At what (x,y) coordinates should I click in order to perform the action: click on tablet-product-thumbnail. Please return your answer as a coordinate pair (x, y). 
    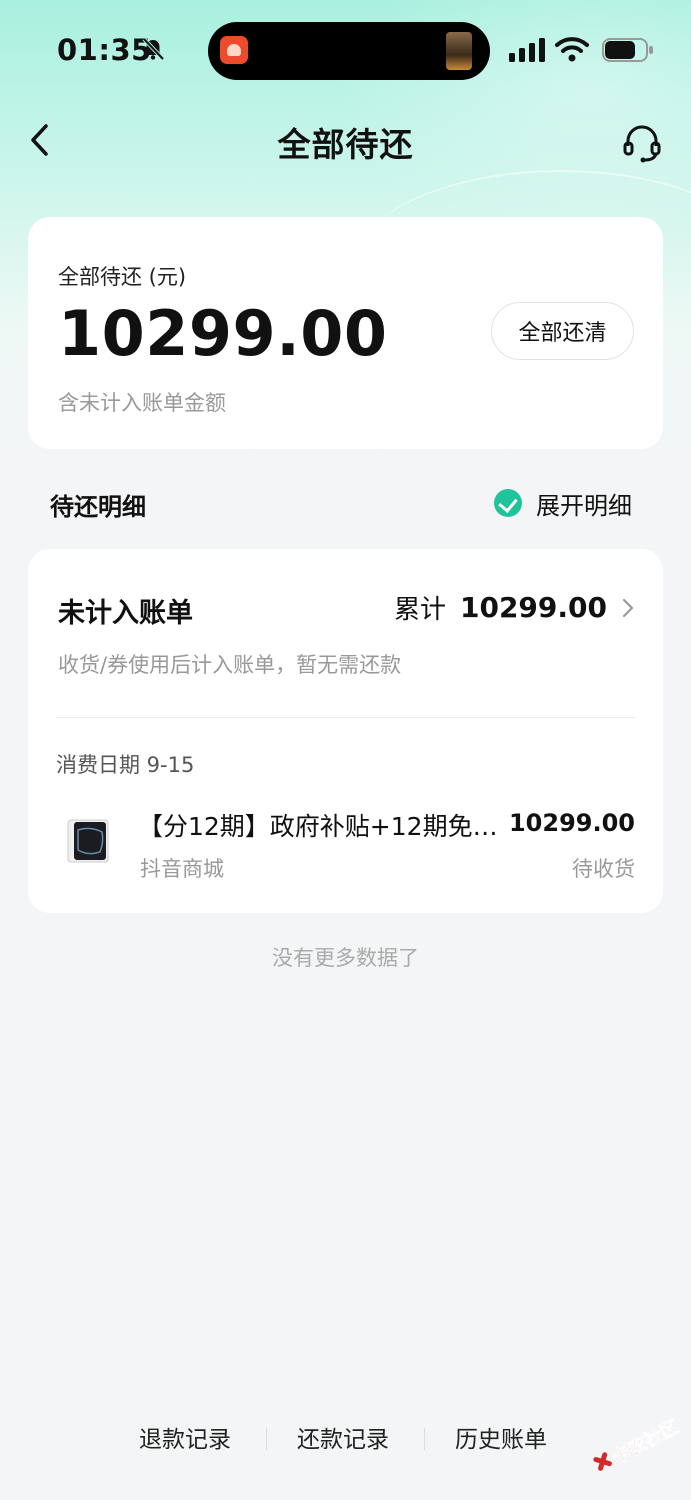
    Looking at the image, I should click on (88, 841).